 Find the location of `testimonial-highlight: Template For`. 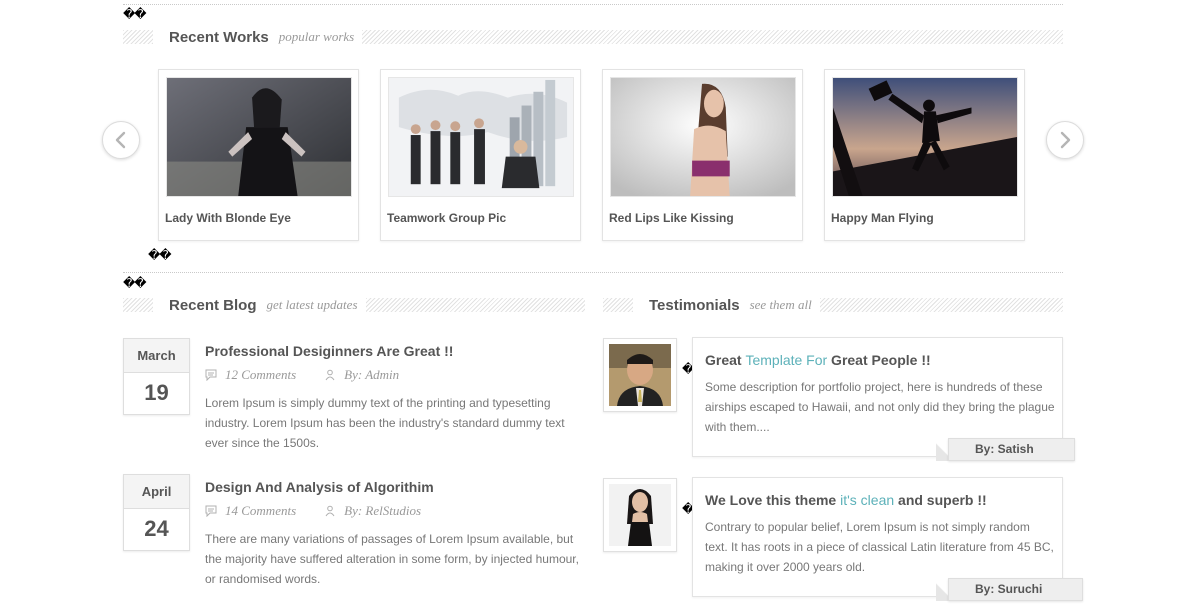

testimonial-highlight: Template For is located at coordinates (786, 360).